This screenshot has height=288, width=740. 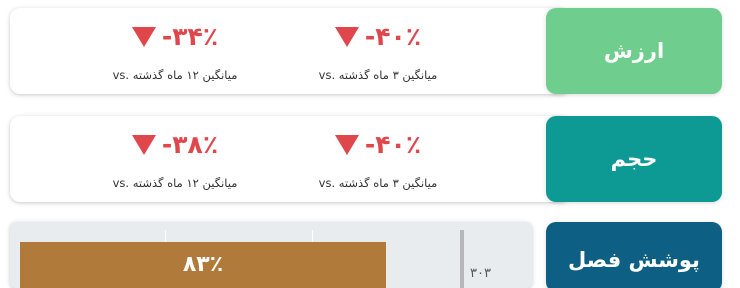 I want to click on coverage-tag: پوشش فصل, so click(x=634, y=255).